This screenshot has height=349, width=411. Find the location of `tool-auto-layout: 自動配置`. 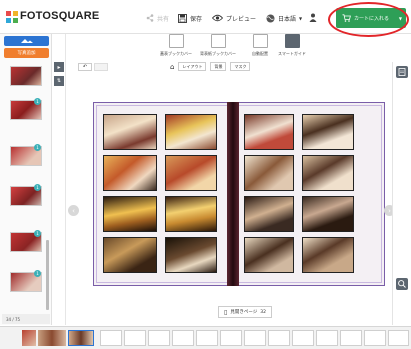

tool-auto-layout: 自動配置 is located at coordinates (260, 47).